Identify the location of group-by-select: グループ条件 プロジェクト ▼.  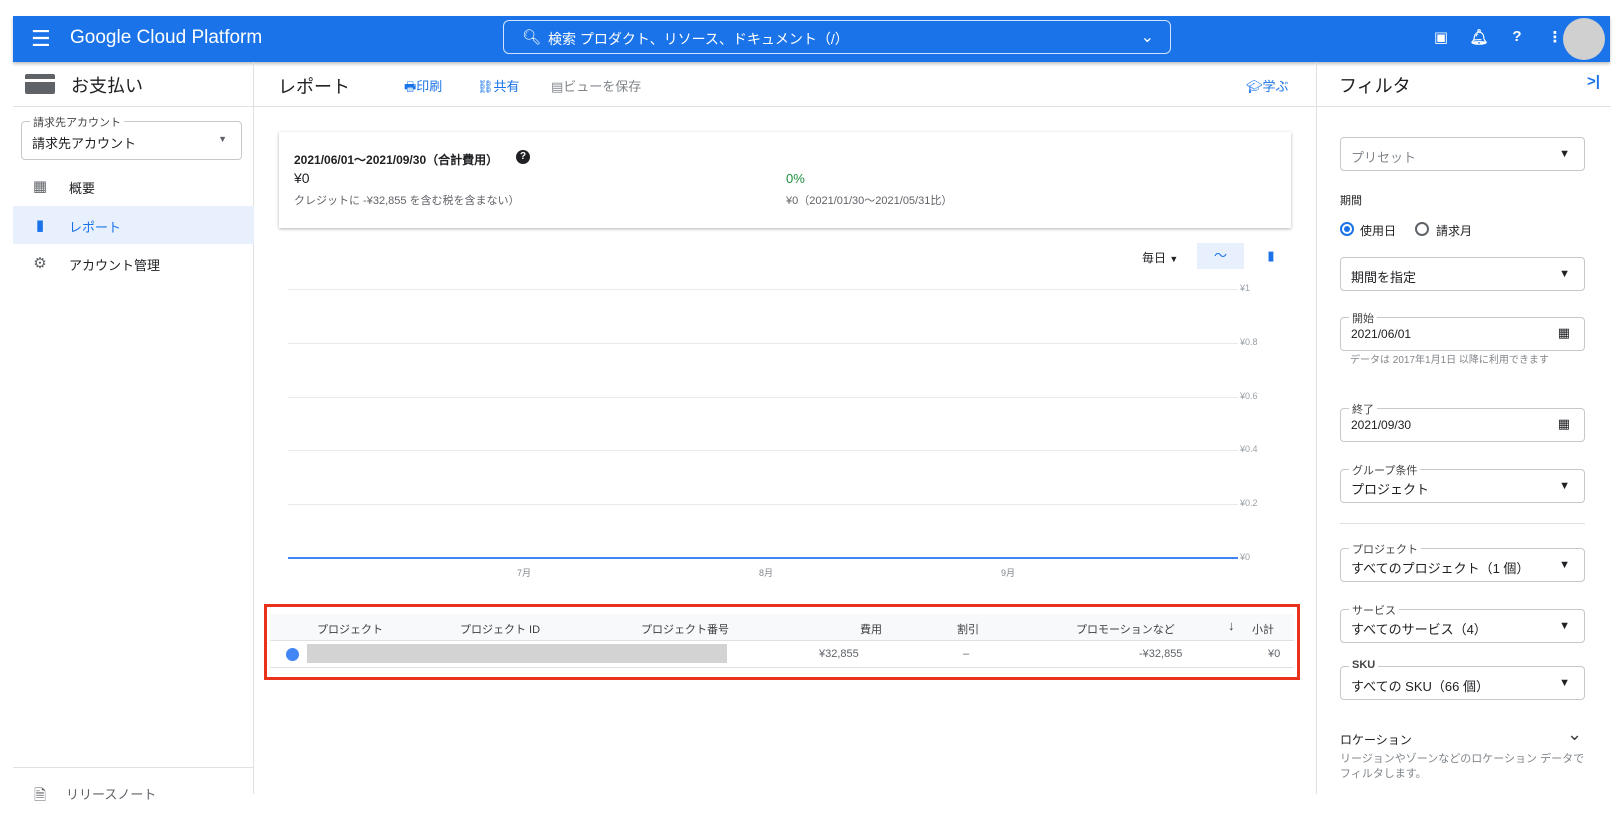
(1462, 482).